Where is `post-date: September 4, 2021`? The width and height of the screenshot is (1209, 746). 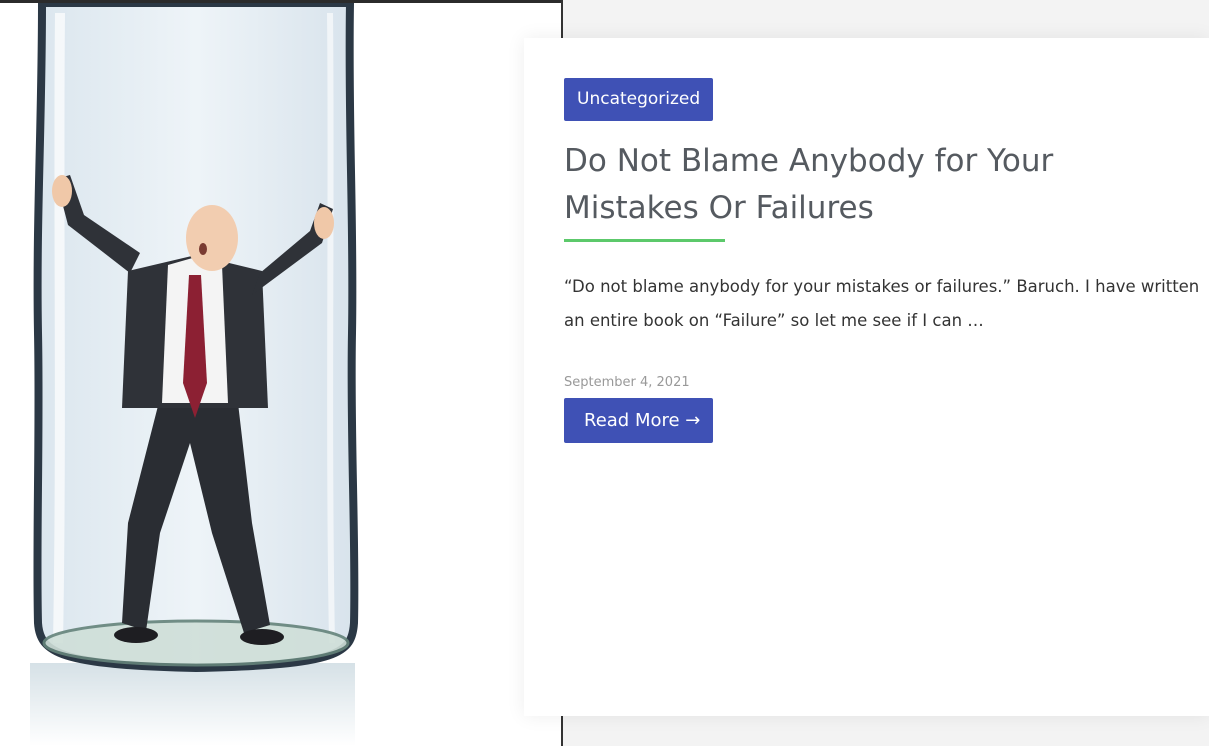
post-date: September 4, 2021 is located at coordinates (627, 382).